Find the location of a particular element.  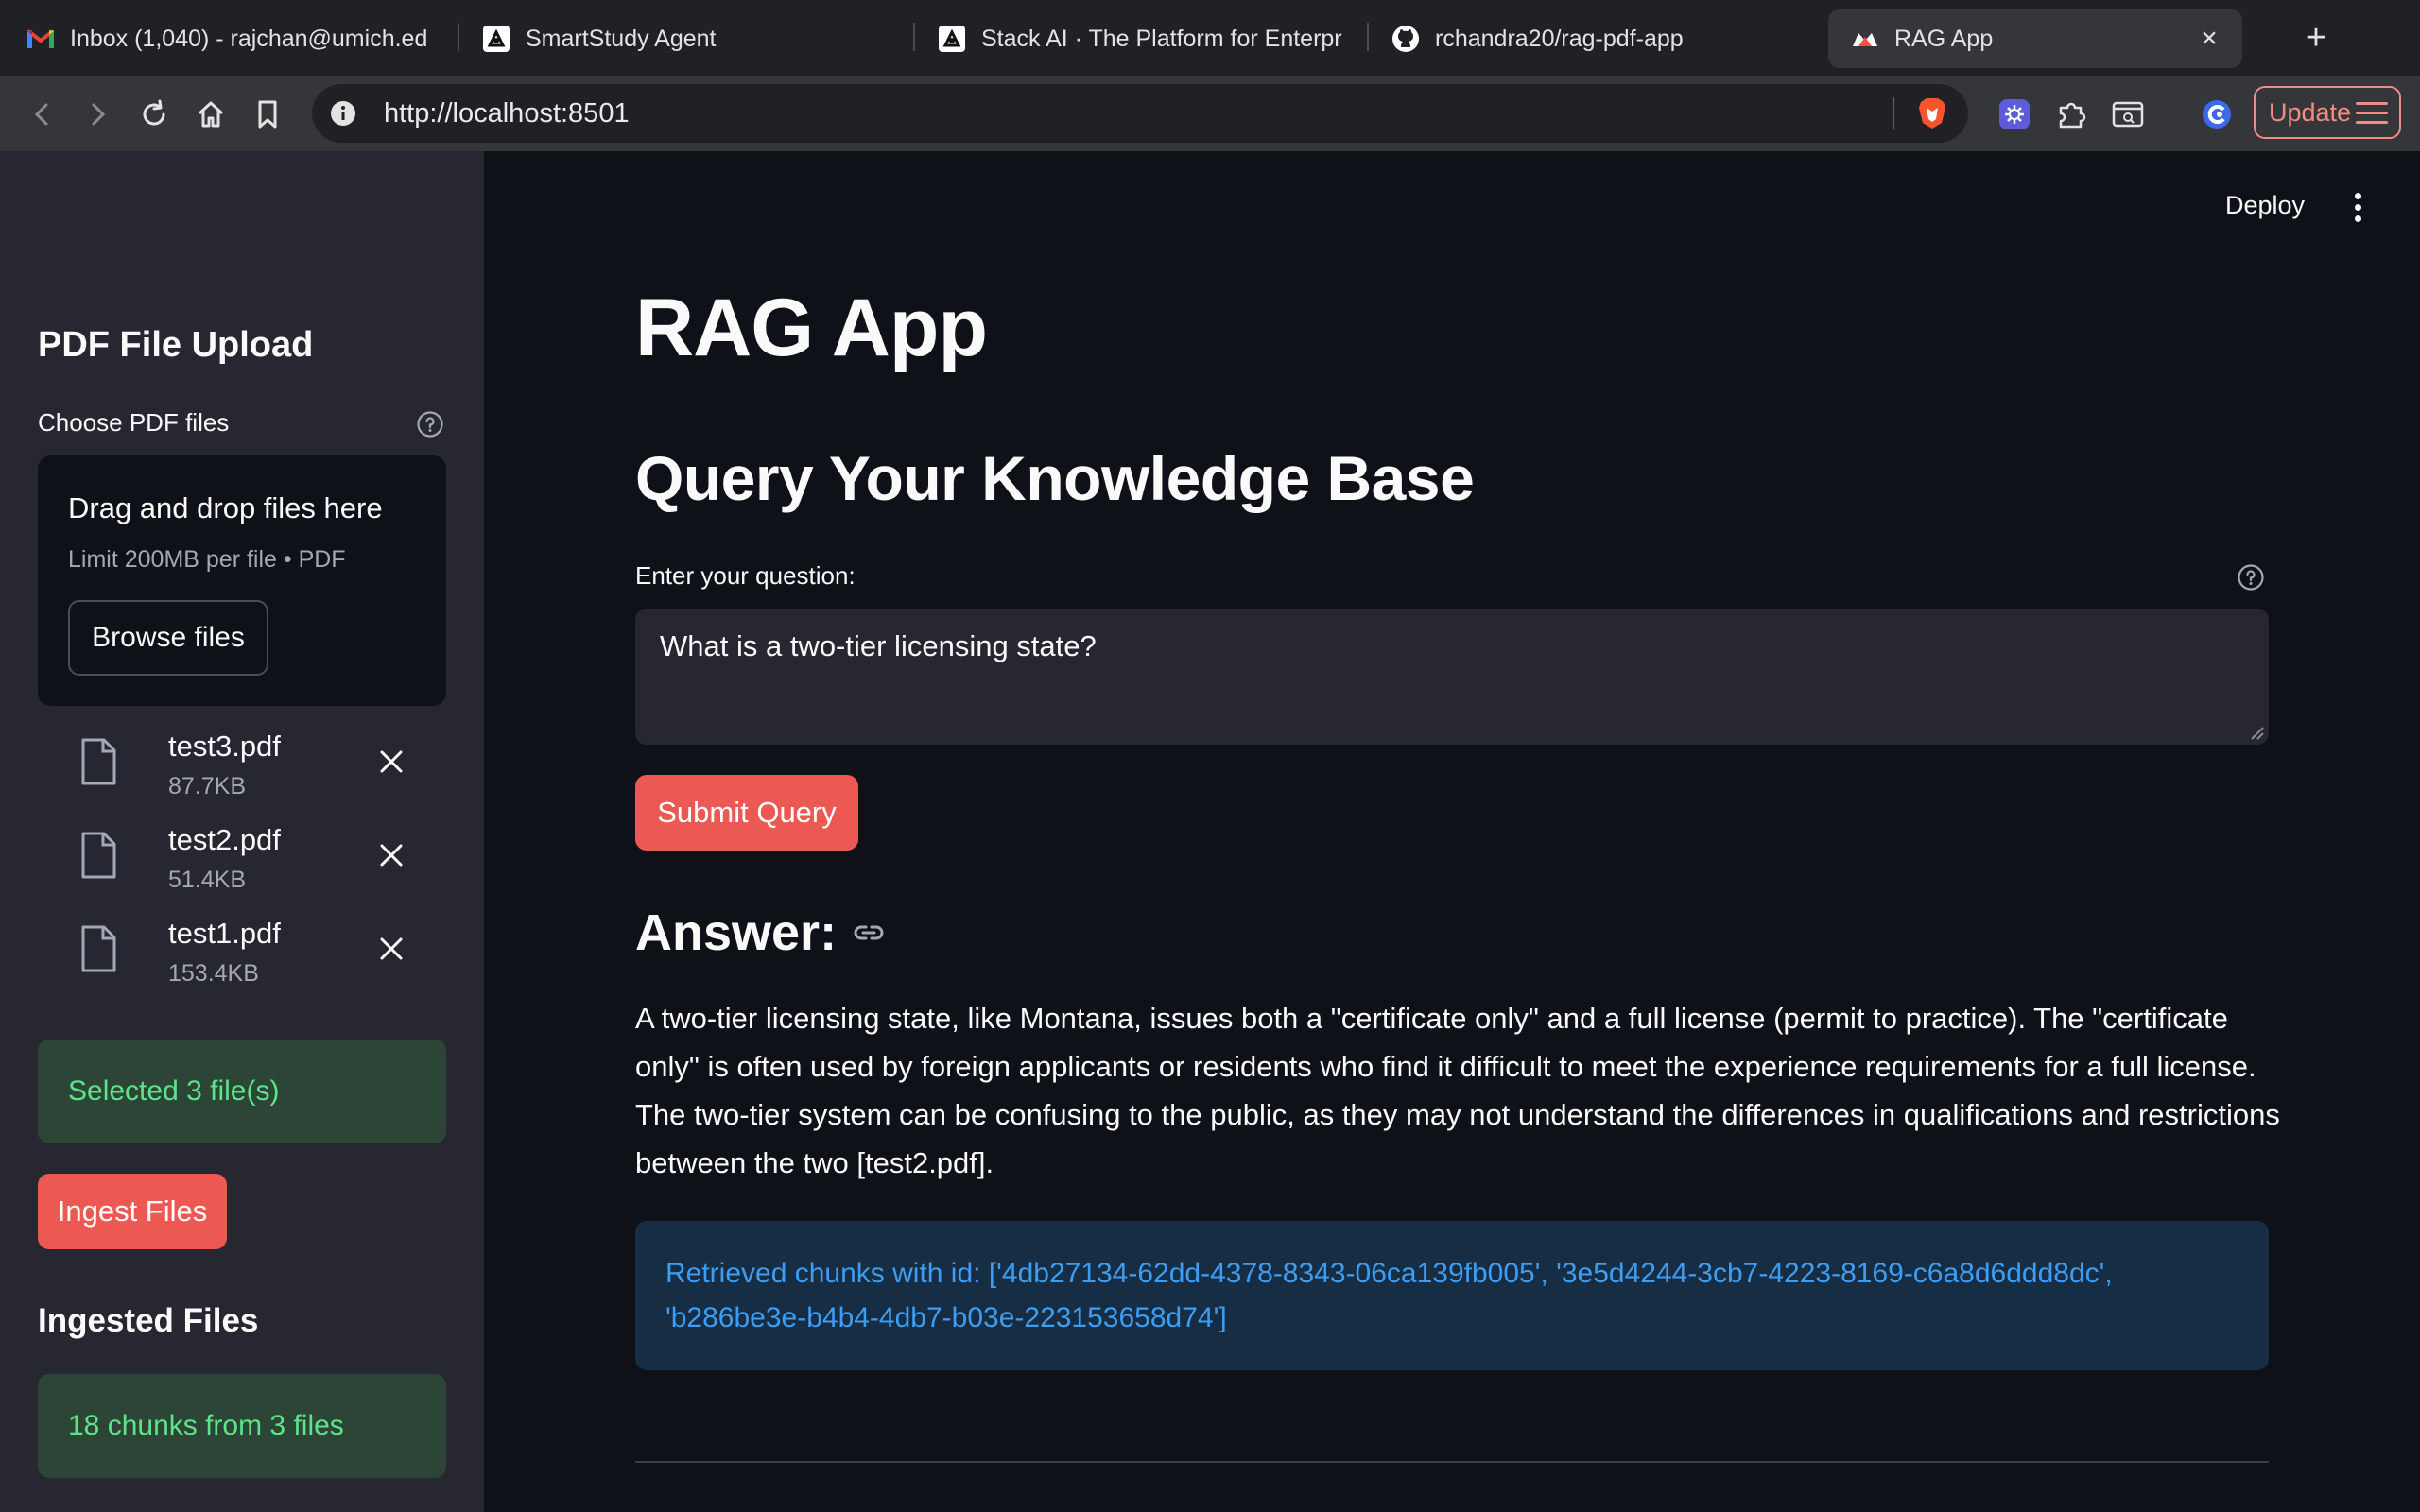

home-icon is located at coordinates (211, 114).